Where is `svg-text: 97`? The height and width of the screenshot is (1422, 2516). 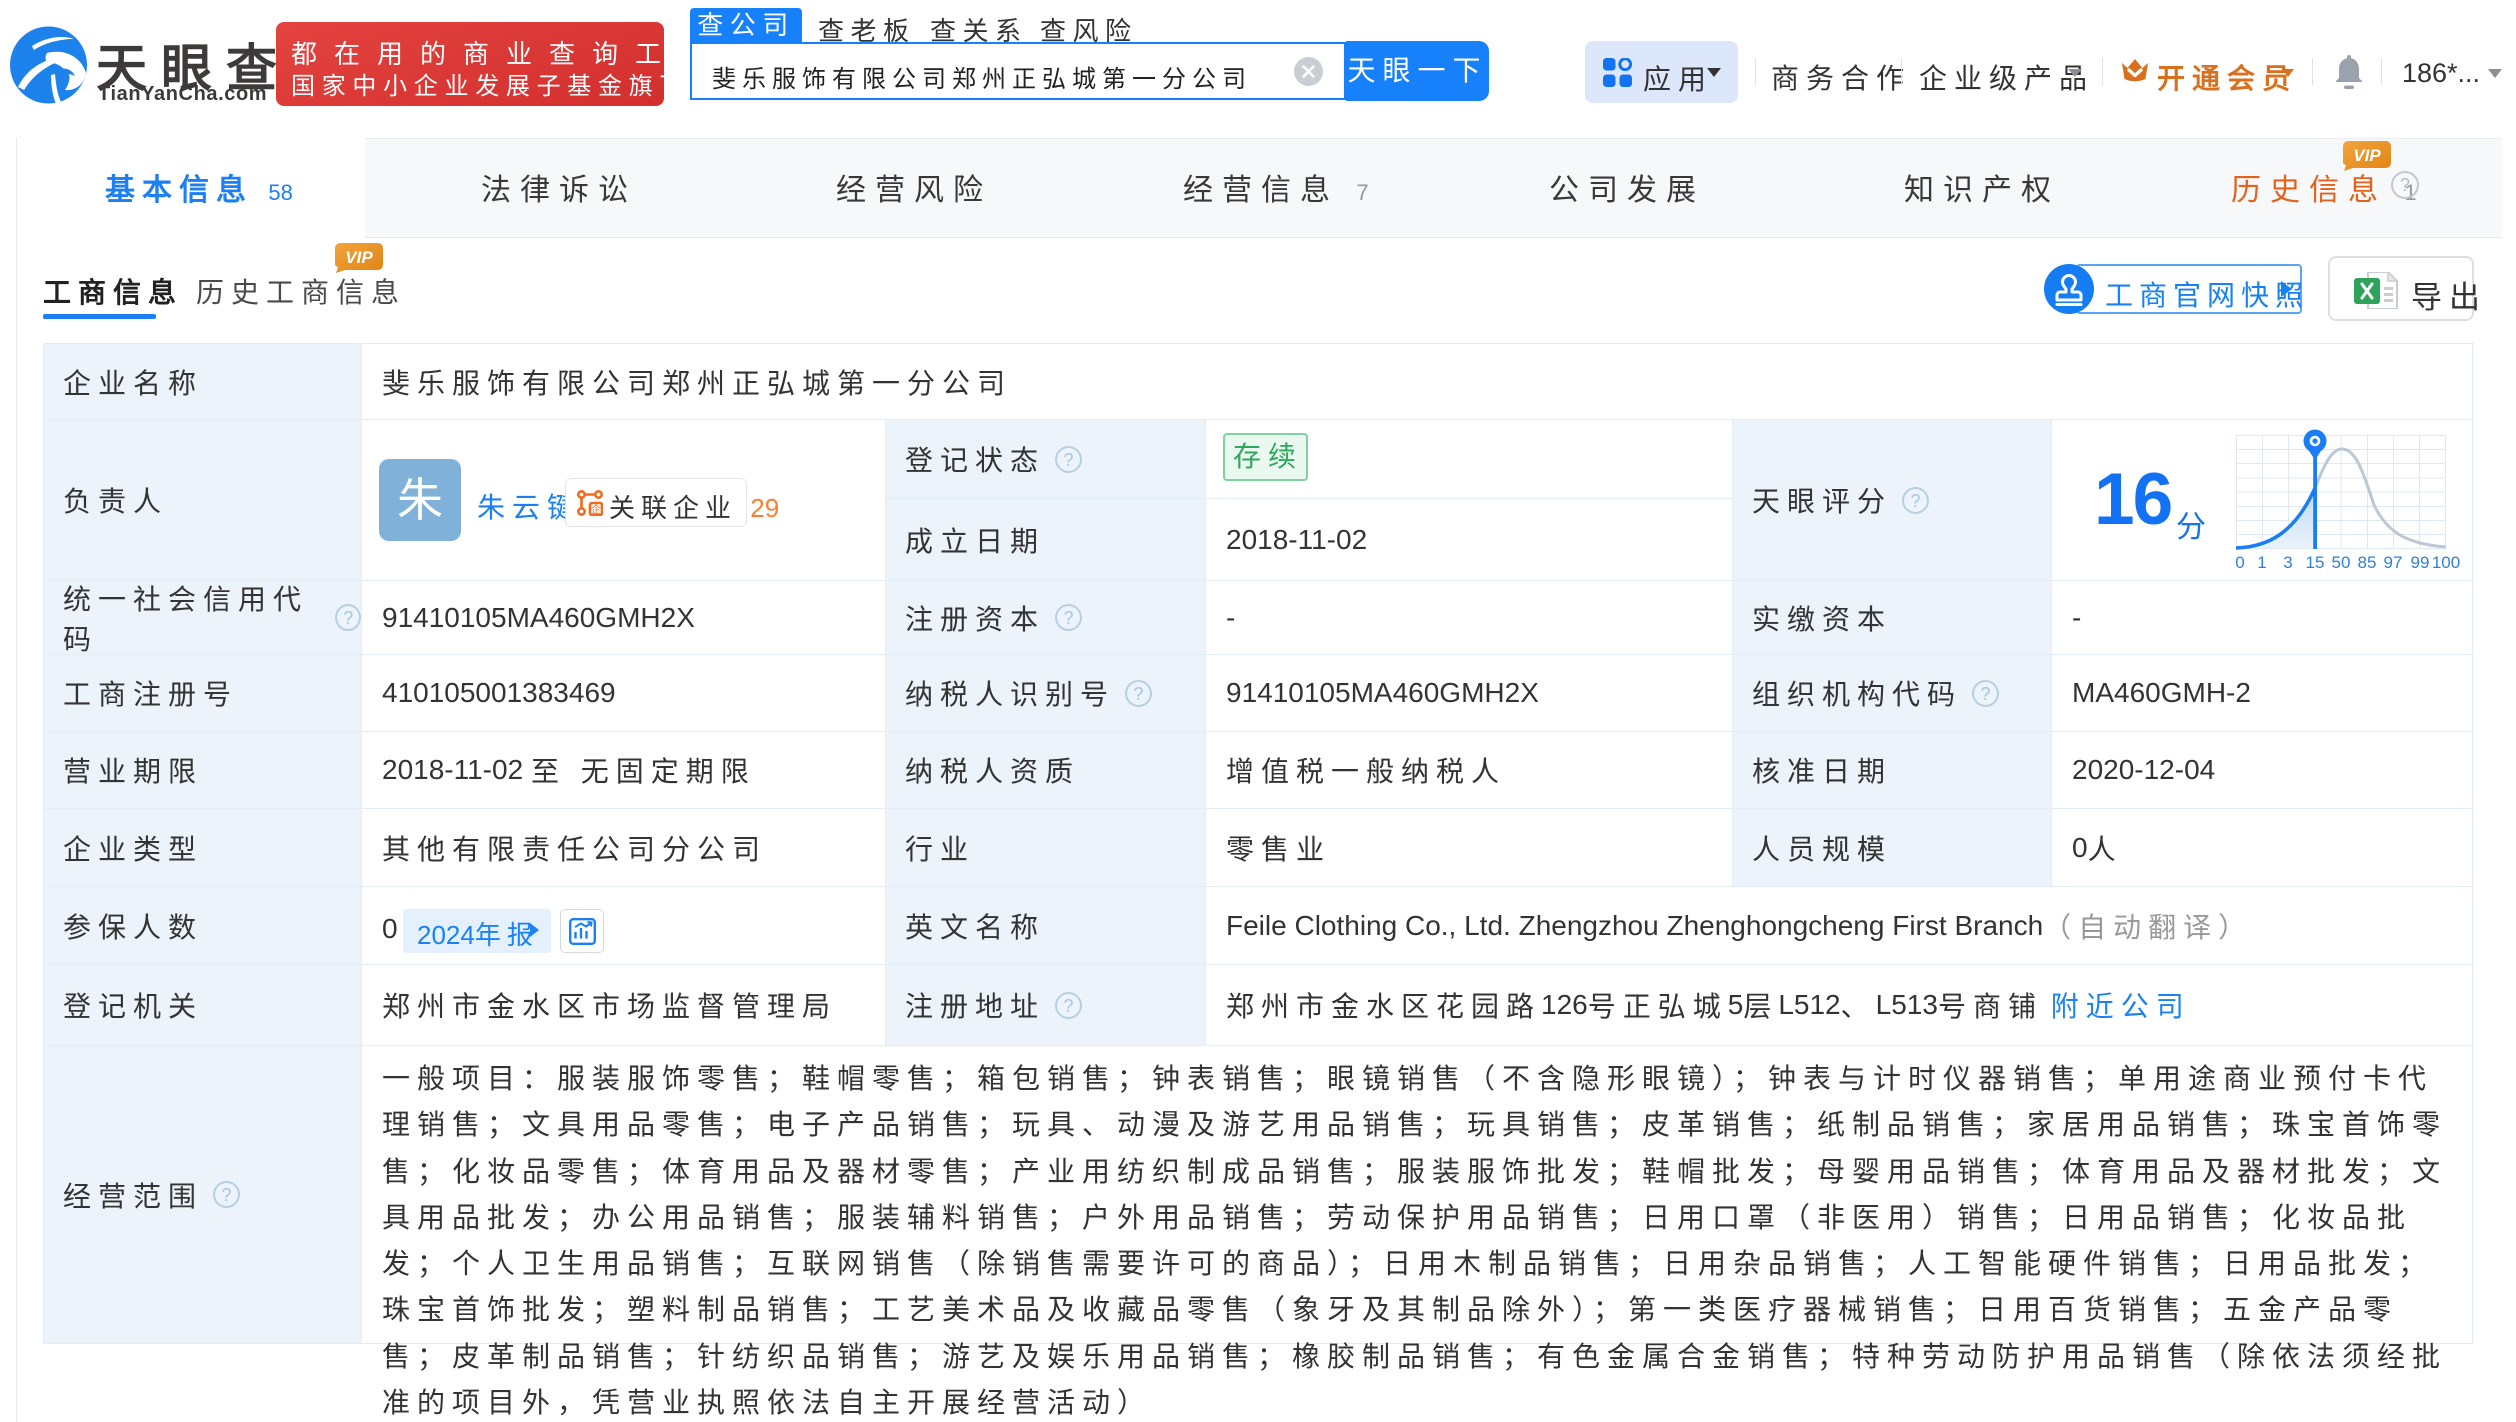
svg-text: 97 is located at coordinates (2393, 562).